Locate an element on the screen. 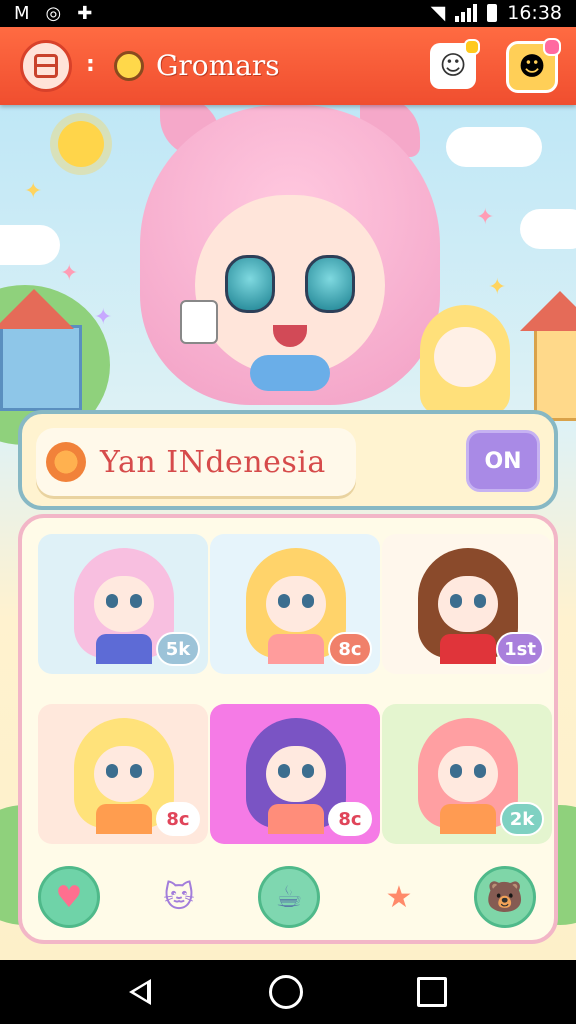  recents-button is located at coordinates (432, 992).